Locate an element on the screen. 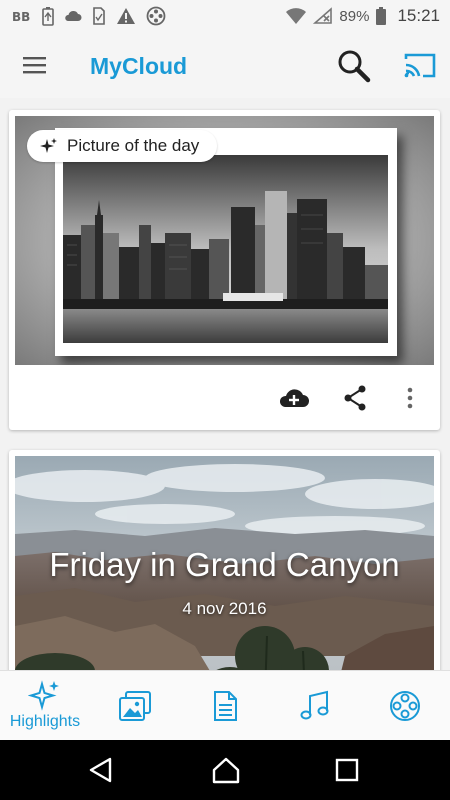  back-icon is located at coordinates (100, 770).